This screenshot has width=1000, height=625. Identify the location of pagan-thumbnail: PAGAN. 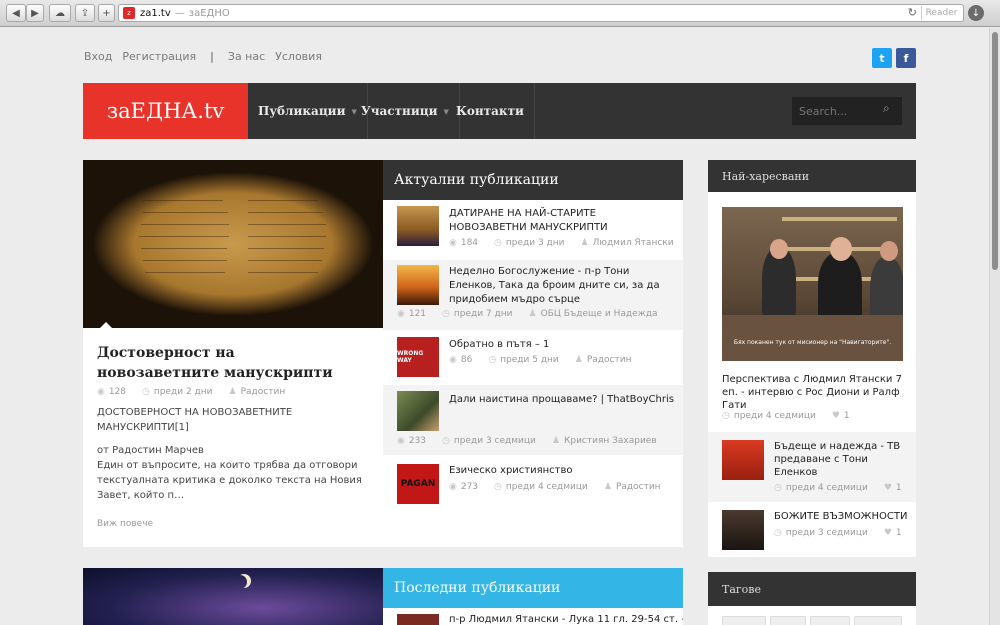
(418, 484).